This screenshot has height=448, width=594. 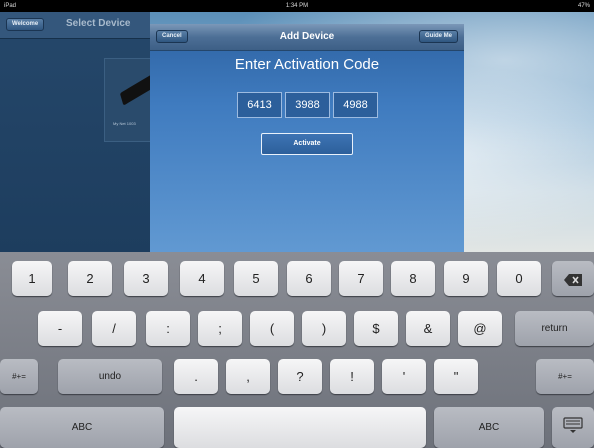 What do you see at coordinates (220, 328) in the screenshot?
I see `key-semicolon: ;` at bounding box center [220, 328].